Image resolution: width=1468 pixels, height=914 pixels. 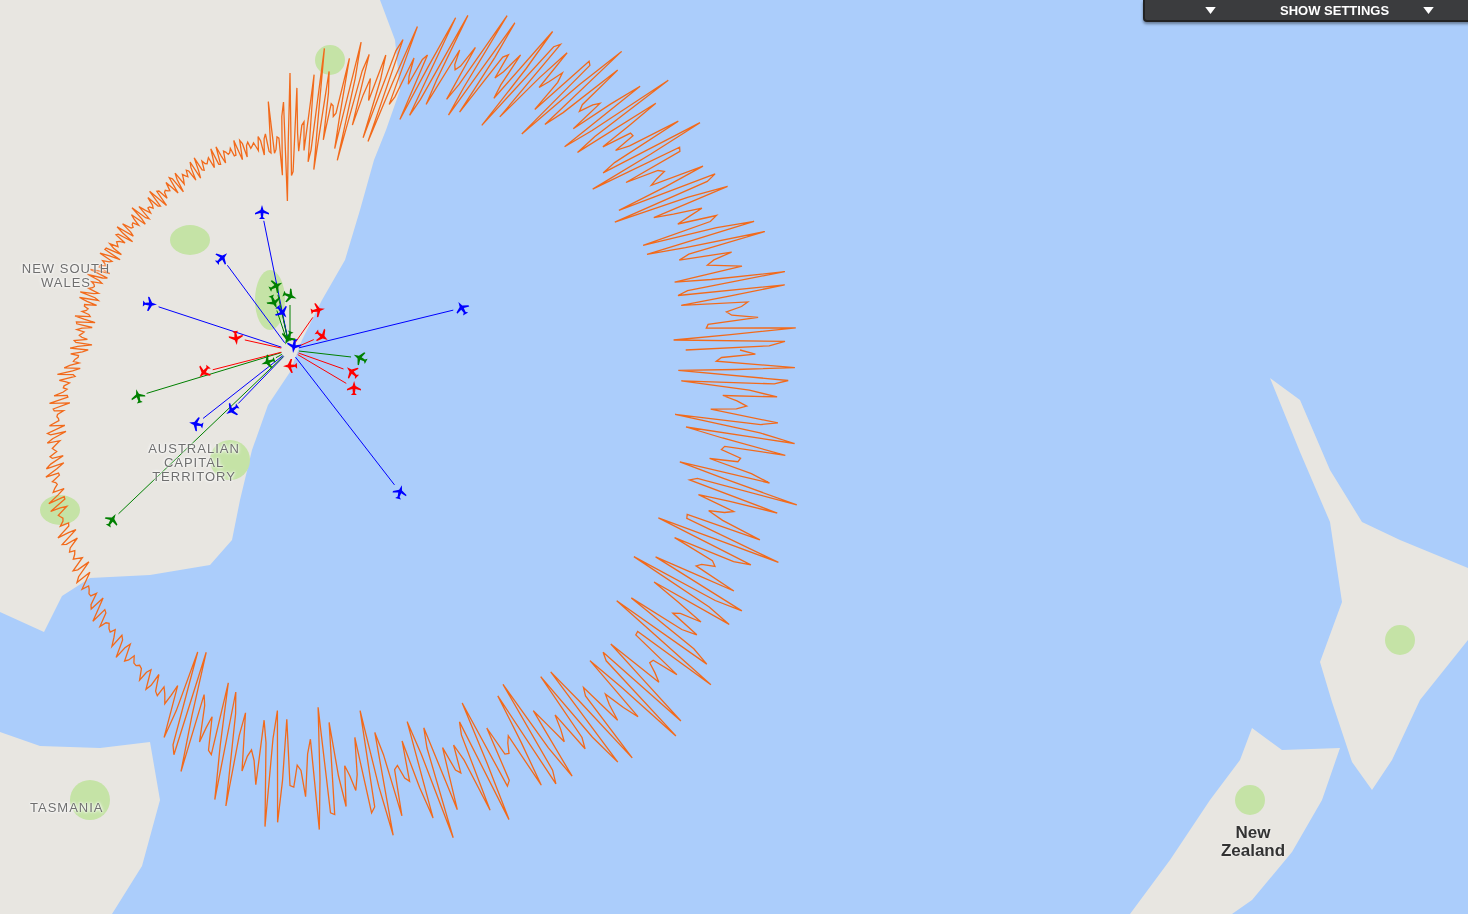 What do you see at coordinates (67, 808) in the screenshot?
I see `map-label: TASMANIA` at bounding box center [67, 808].